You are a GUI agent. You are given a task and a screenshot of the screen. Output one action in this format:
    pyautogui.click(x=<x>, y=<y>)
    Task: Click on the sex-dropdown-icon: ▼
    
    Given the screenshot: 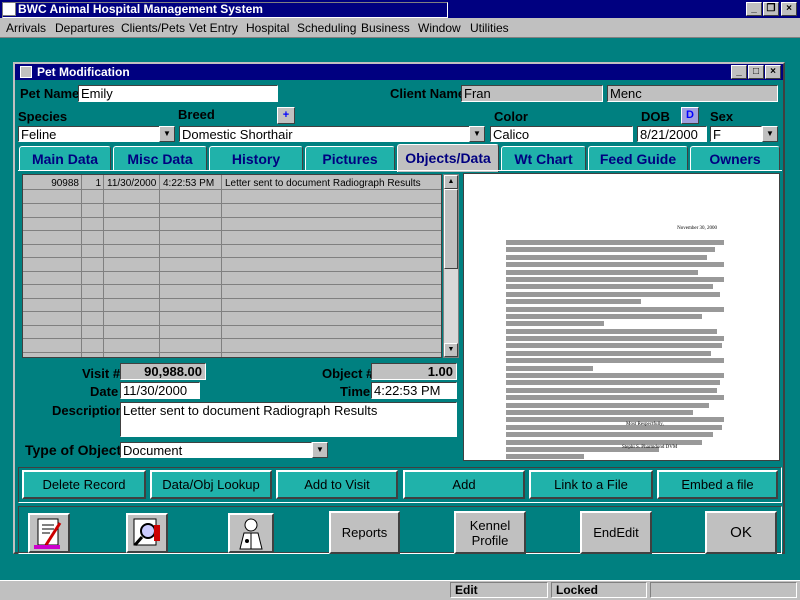 What is the action you would take?
    pyautogui.click(x=770, y=134)
    